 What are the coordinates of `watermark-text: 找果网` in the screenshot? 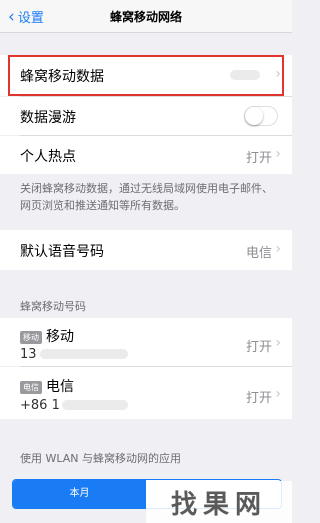 It's located at (218, 504).